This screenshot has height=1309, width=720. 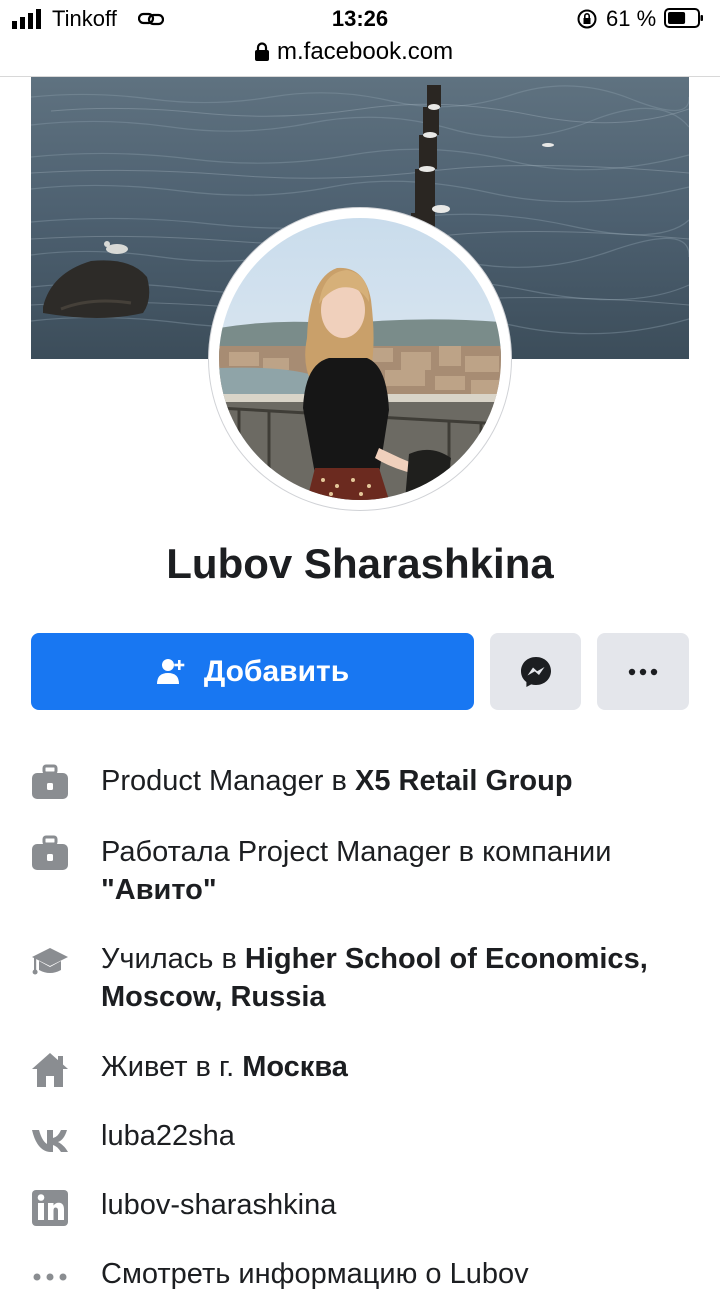 What do you see at coordinates (464, 781) in the screenshot?
I see `work-current-company: X5 Retail Group` at bounding box center [464, 781].